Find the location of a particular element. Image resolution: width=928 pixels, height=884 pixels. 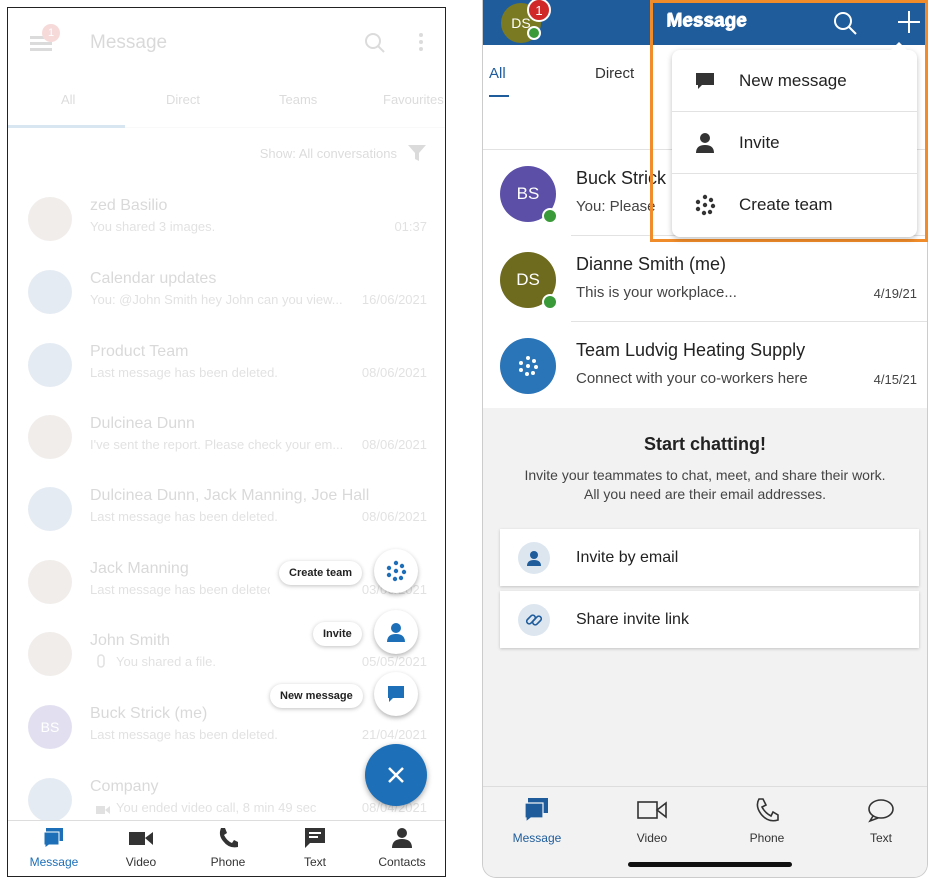

conversation-time: 4/19/21 is located at coordinates (895, 293).